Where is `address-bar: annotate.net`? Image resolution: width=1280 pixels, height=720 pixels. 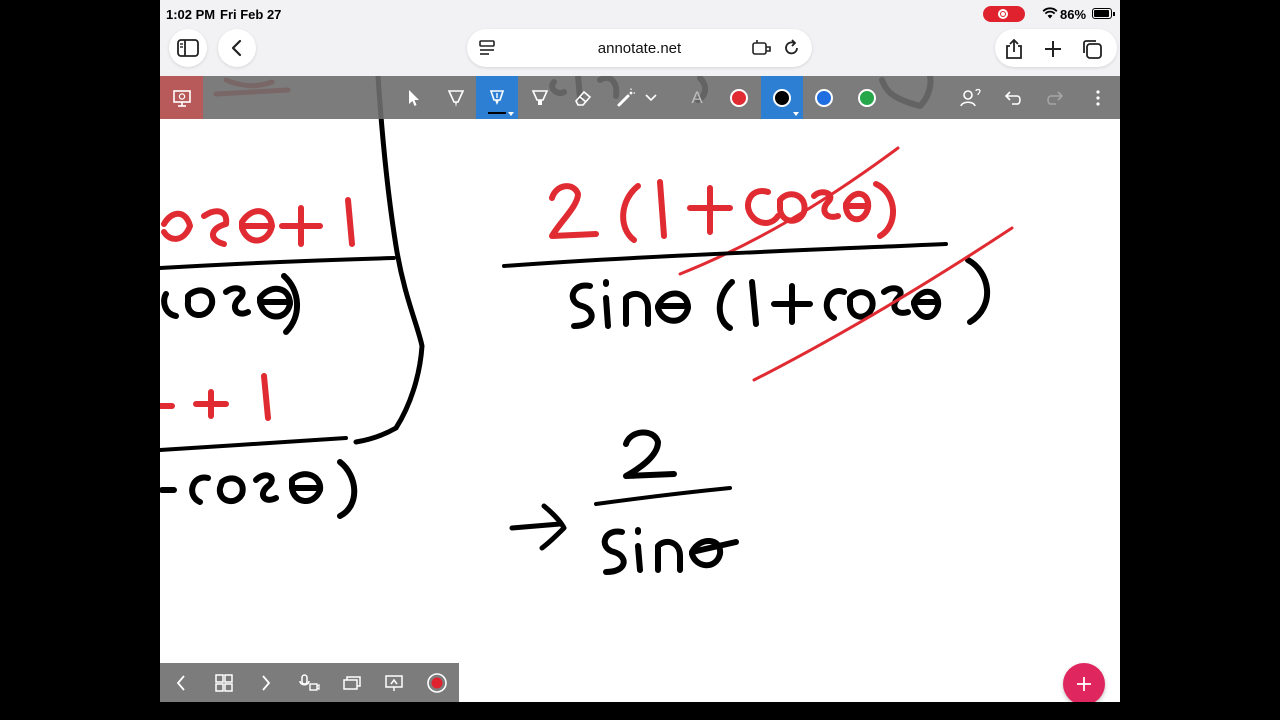
address-bar: annotate.net is located at coordinates (639, 48).